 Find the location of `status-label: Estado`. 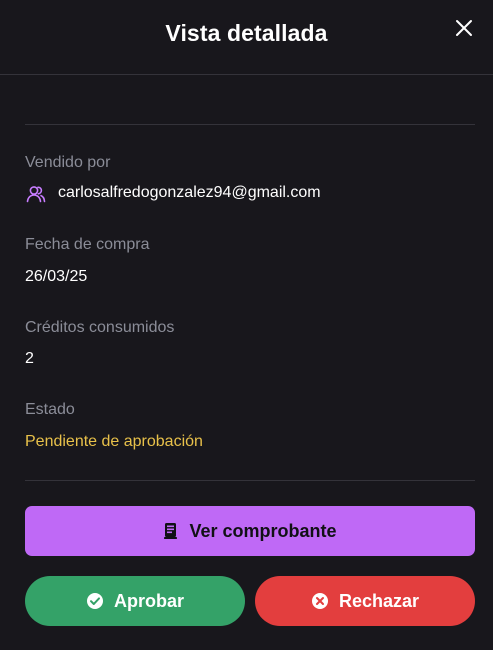

status-label: Estado is located at coordinates (50, 409).